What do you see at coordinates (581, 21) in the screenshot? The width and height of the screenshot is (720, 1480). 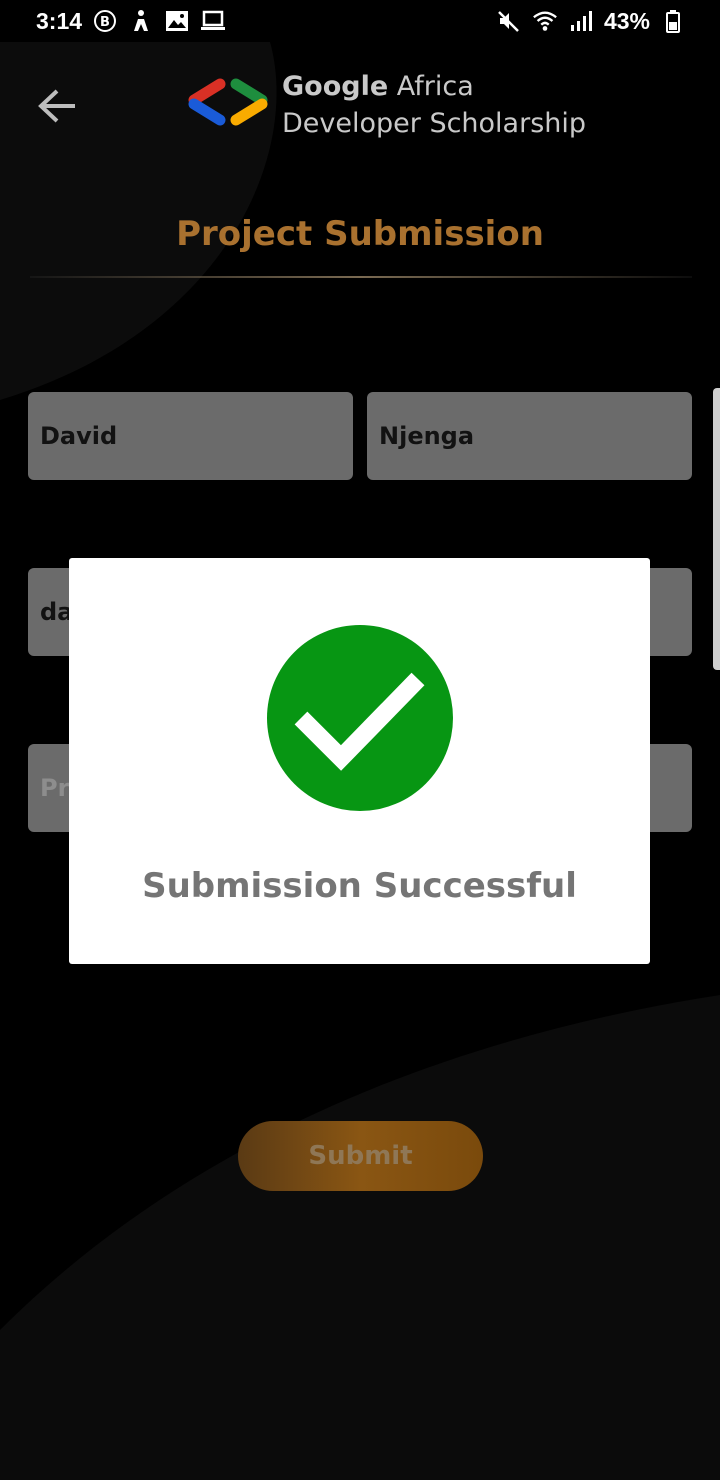 I see `signal-icon` at bounding box center [581, 21].